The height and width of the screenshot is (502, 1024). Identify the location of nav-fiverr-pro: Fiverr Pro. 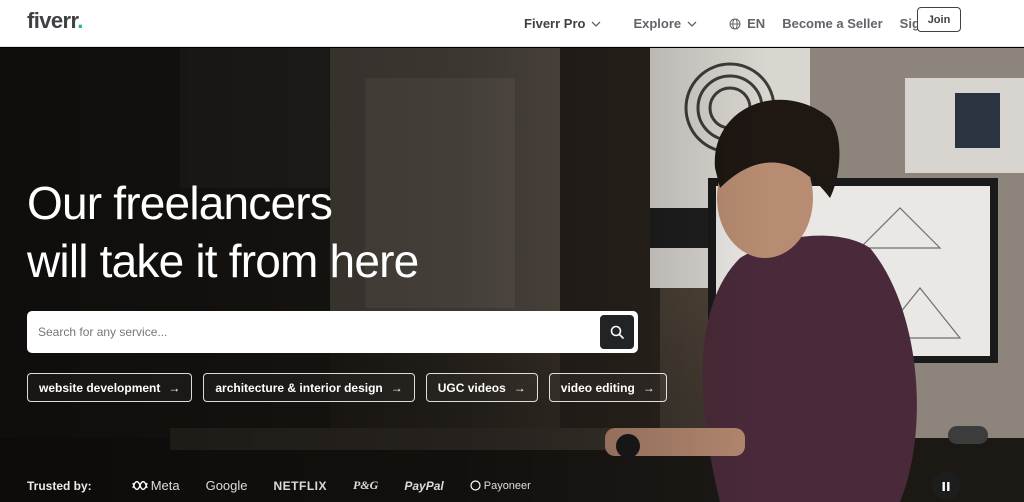
(562, 23).